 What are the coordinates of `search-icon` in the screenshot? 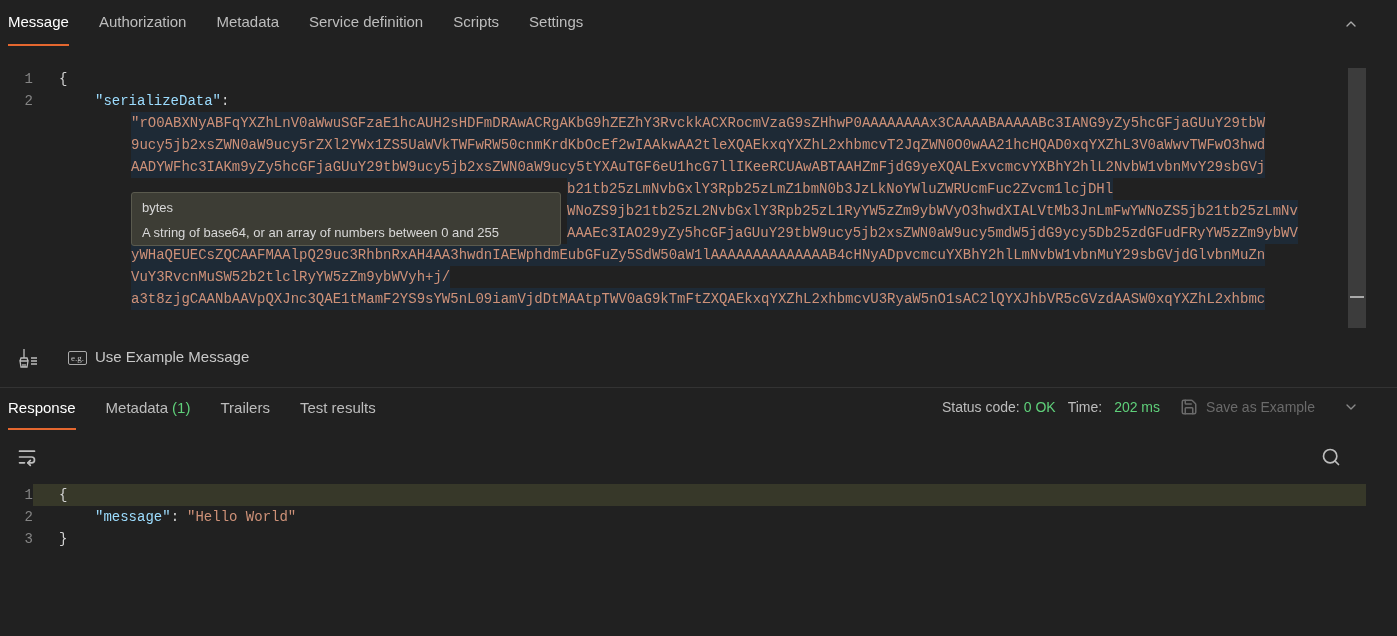 It's located at (1331, 457).